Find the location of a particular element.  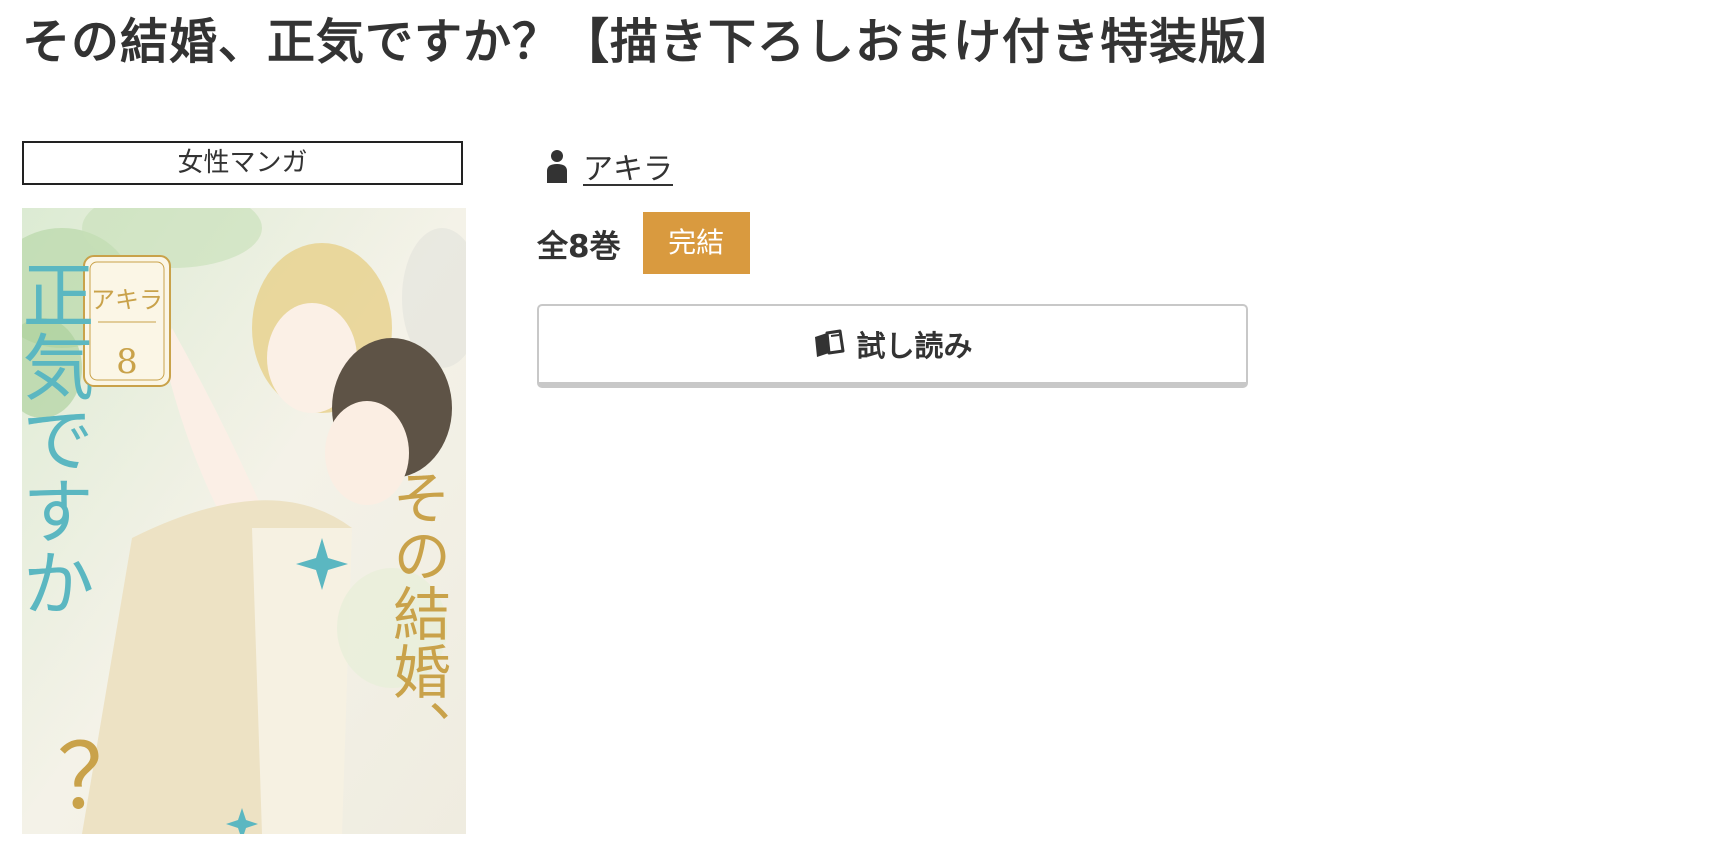

volume-info: 全8巻 完結 is located at coordinates (643, 243).